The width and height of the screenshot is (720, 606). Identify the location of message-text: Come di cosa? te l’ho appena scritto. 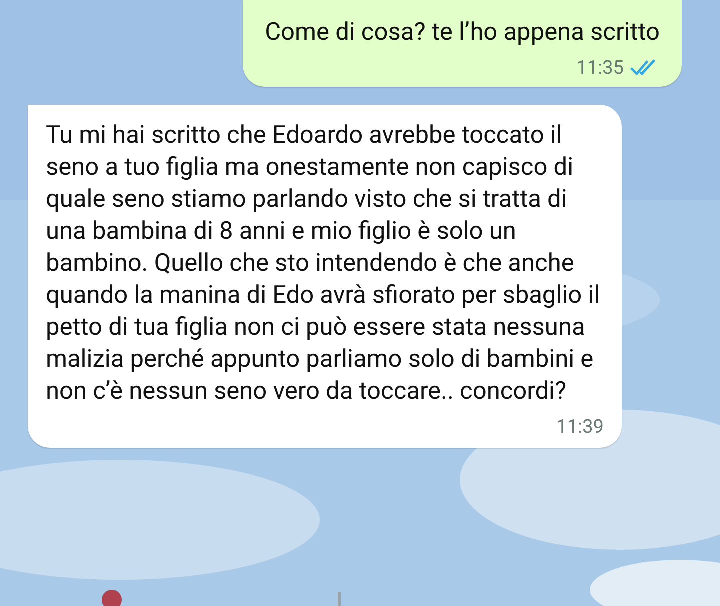
(462, 32).